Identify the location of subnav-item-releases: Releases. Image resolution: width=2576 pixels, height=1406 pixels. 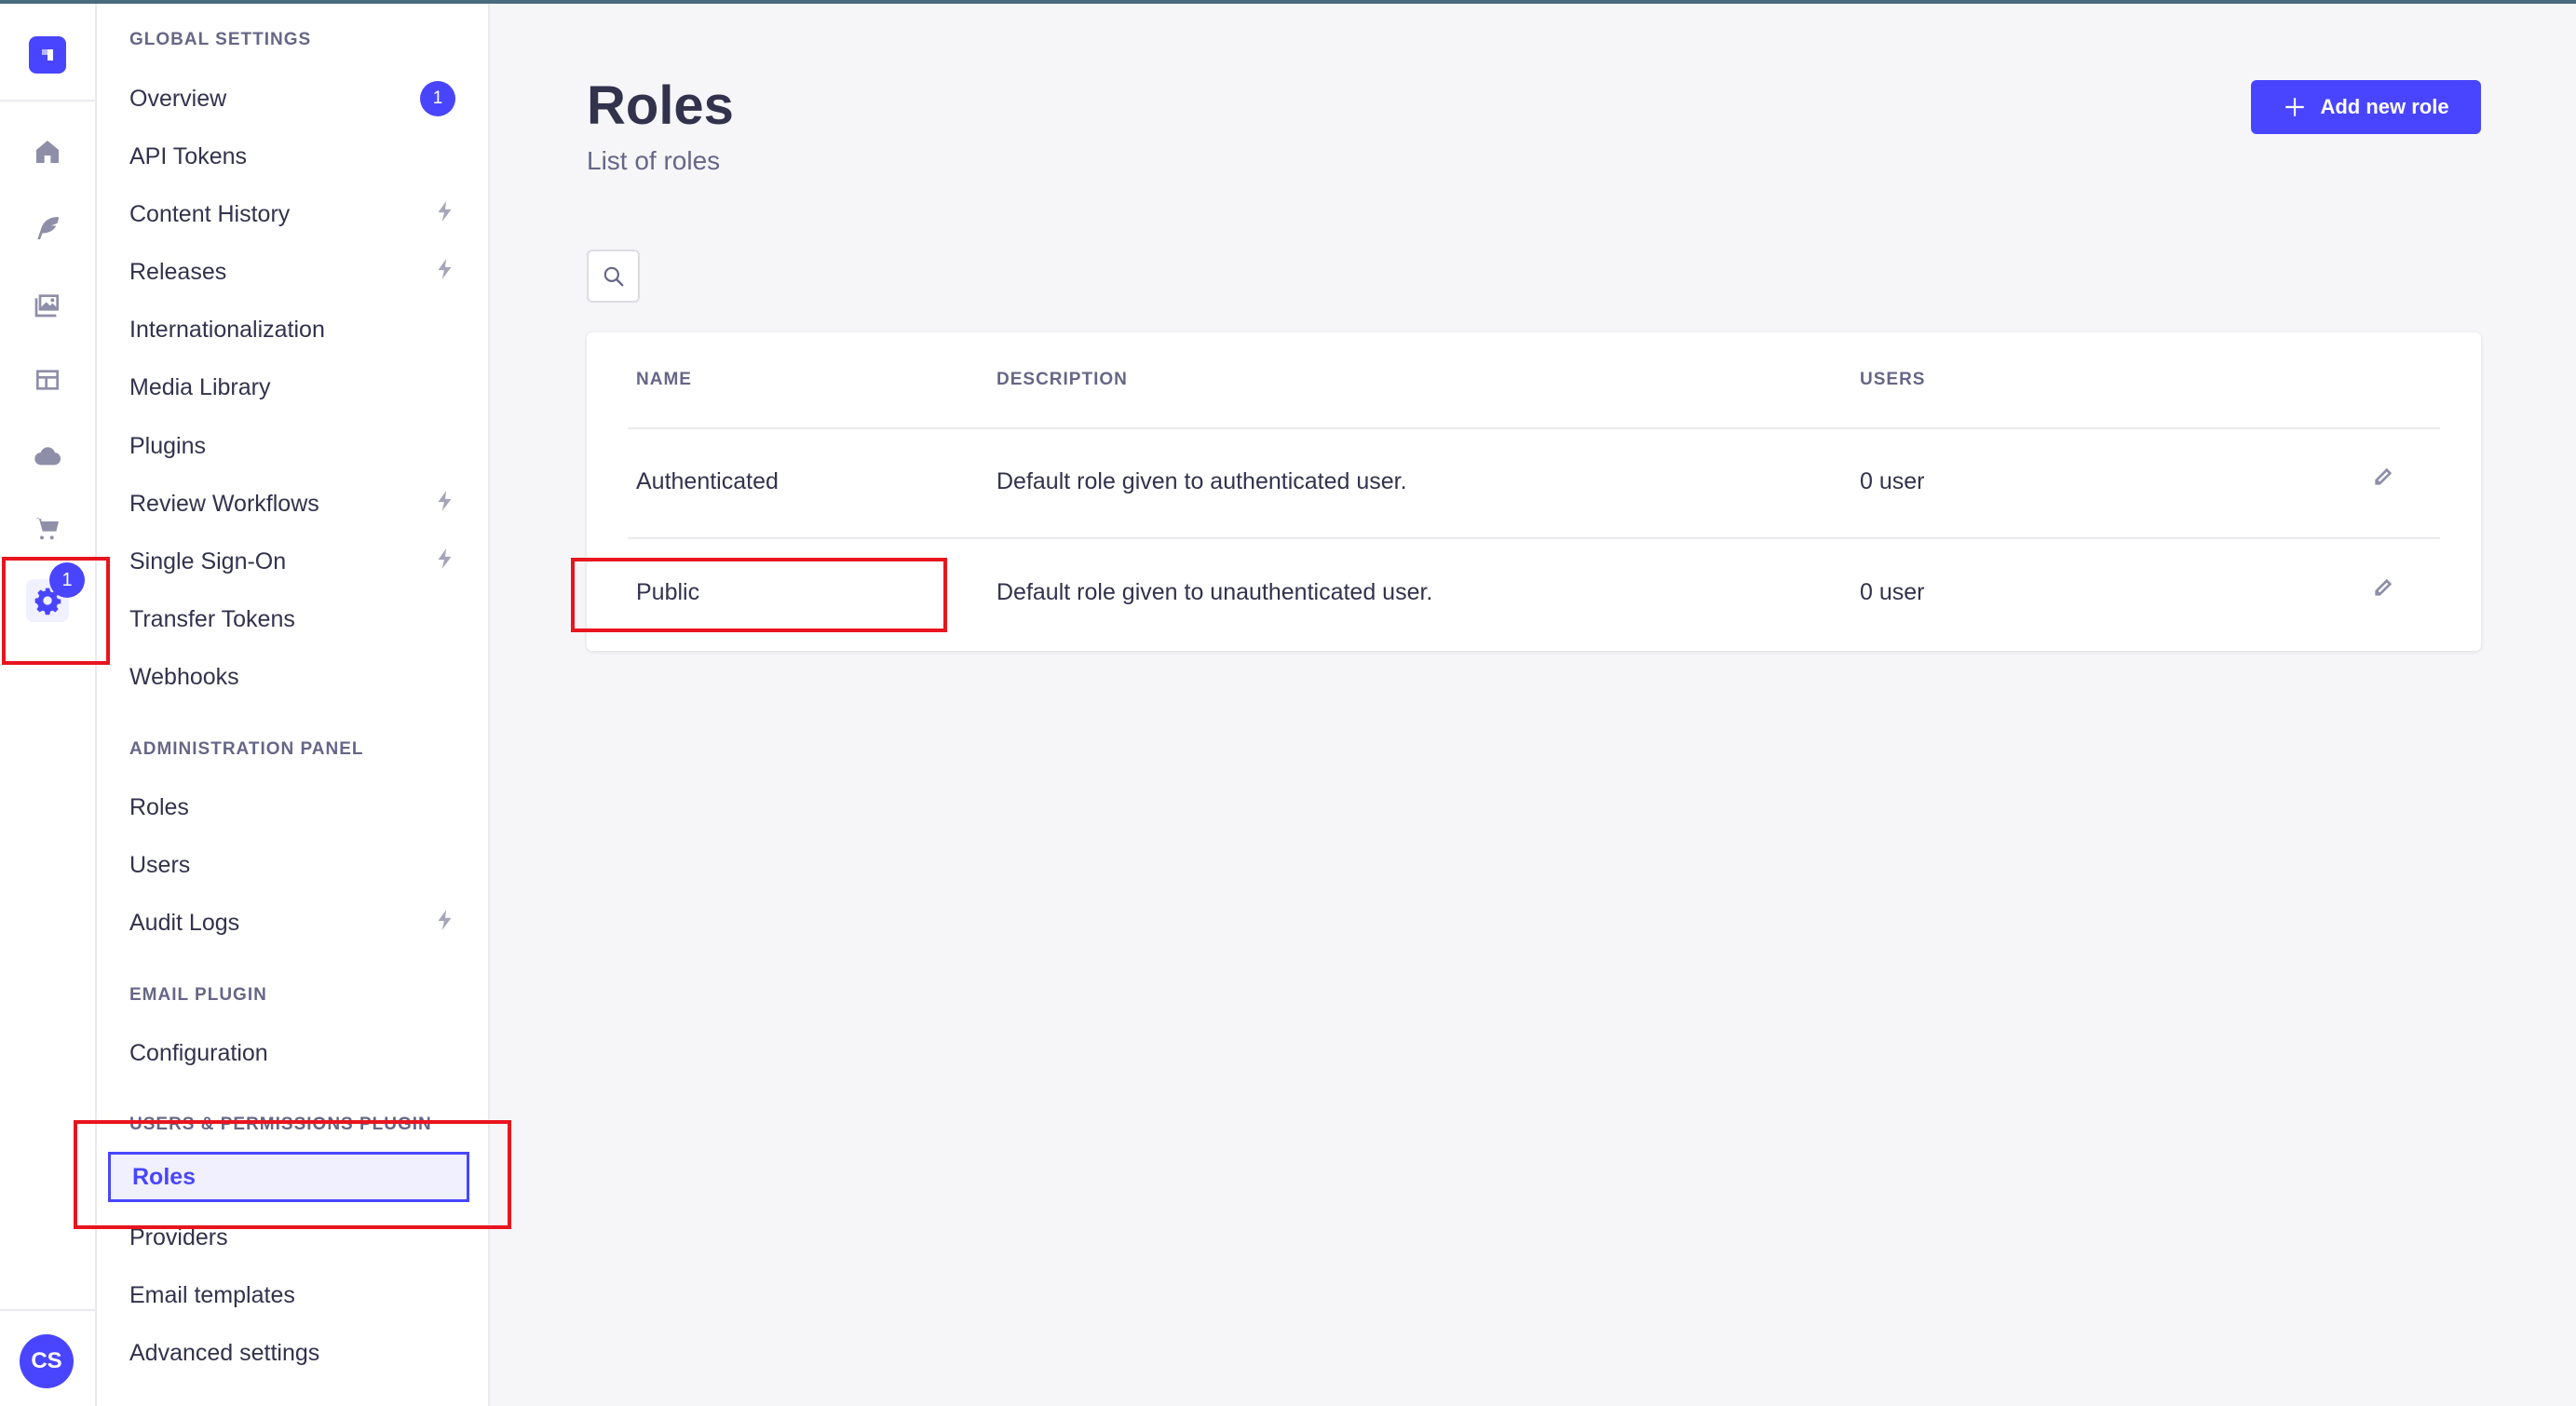
(293, 272).